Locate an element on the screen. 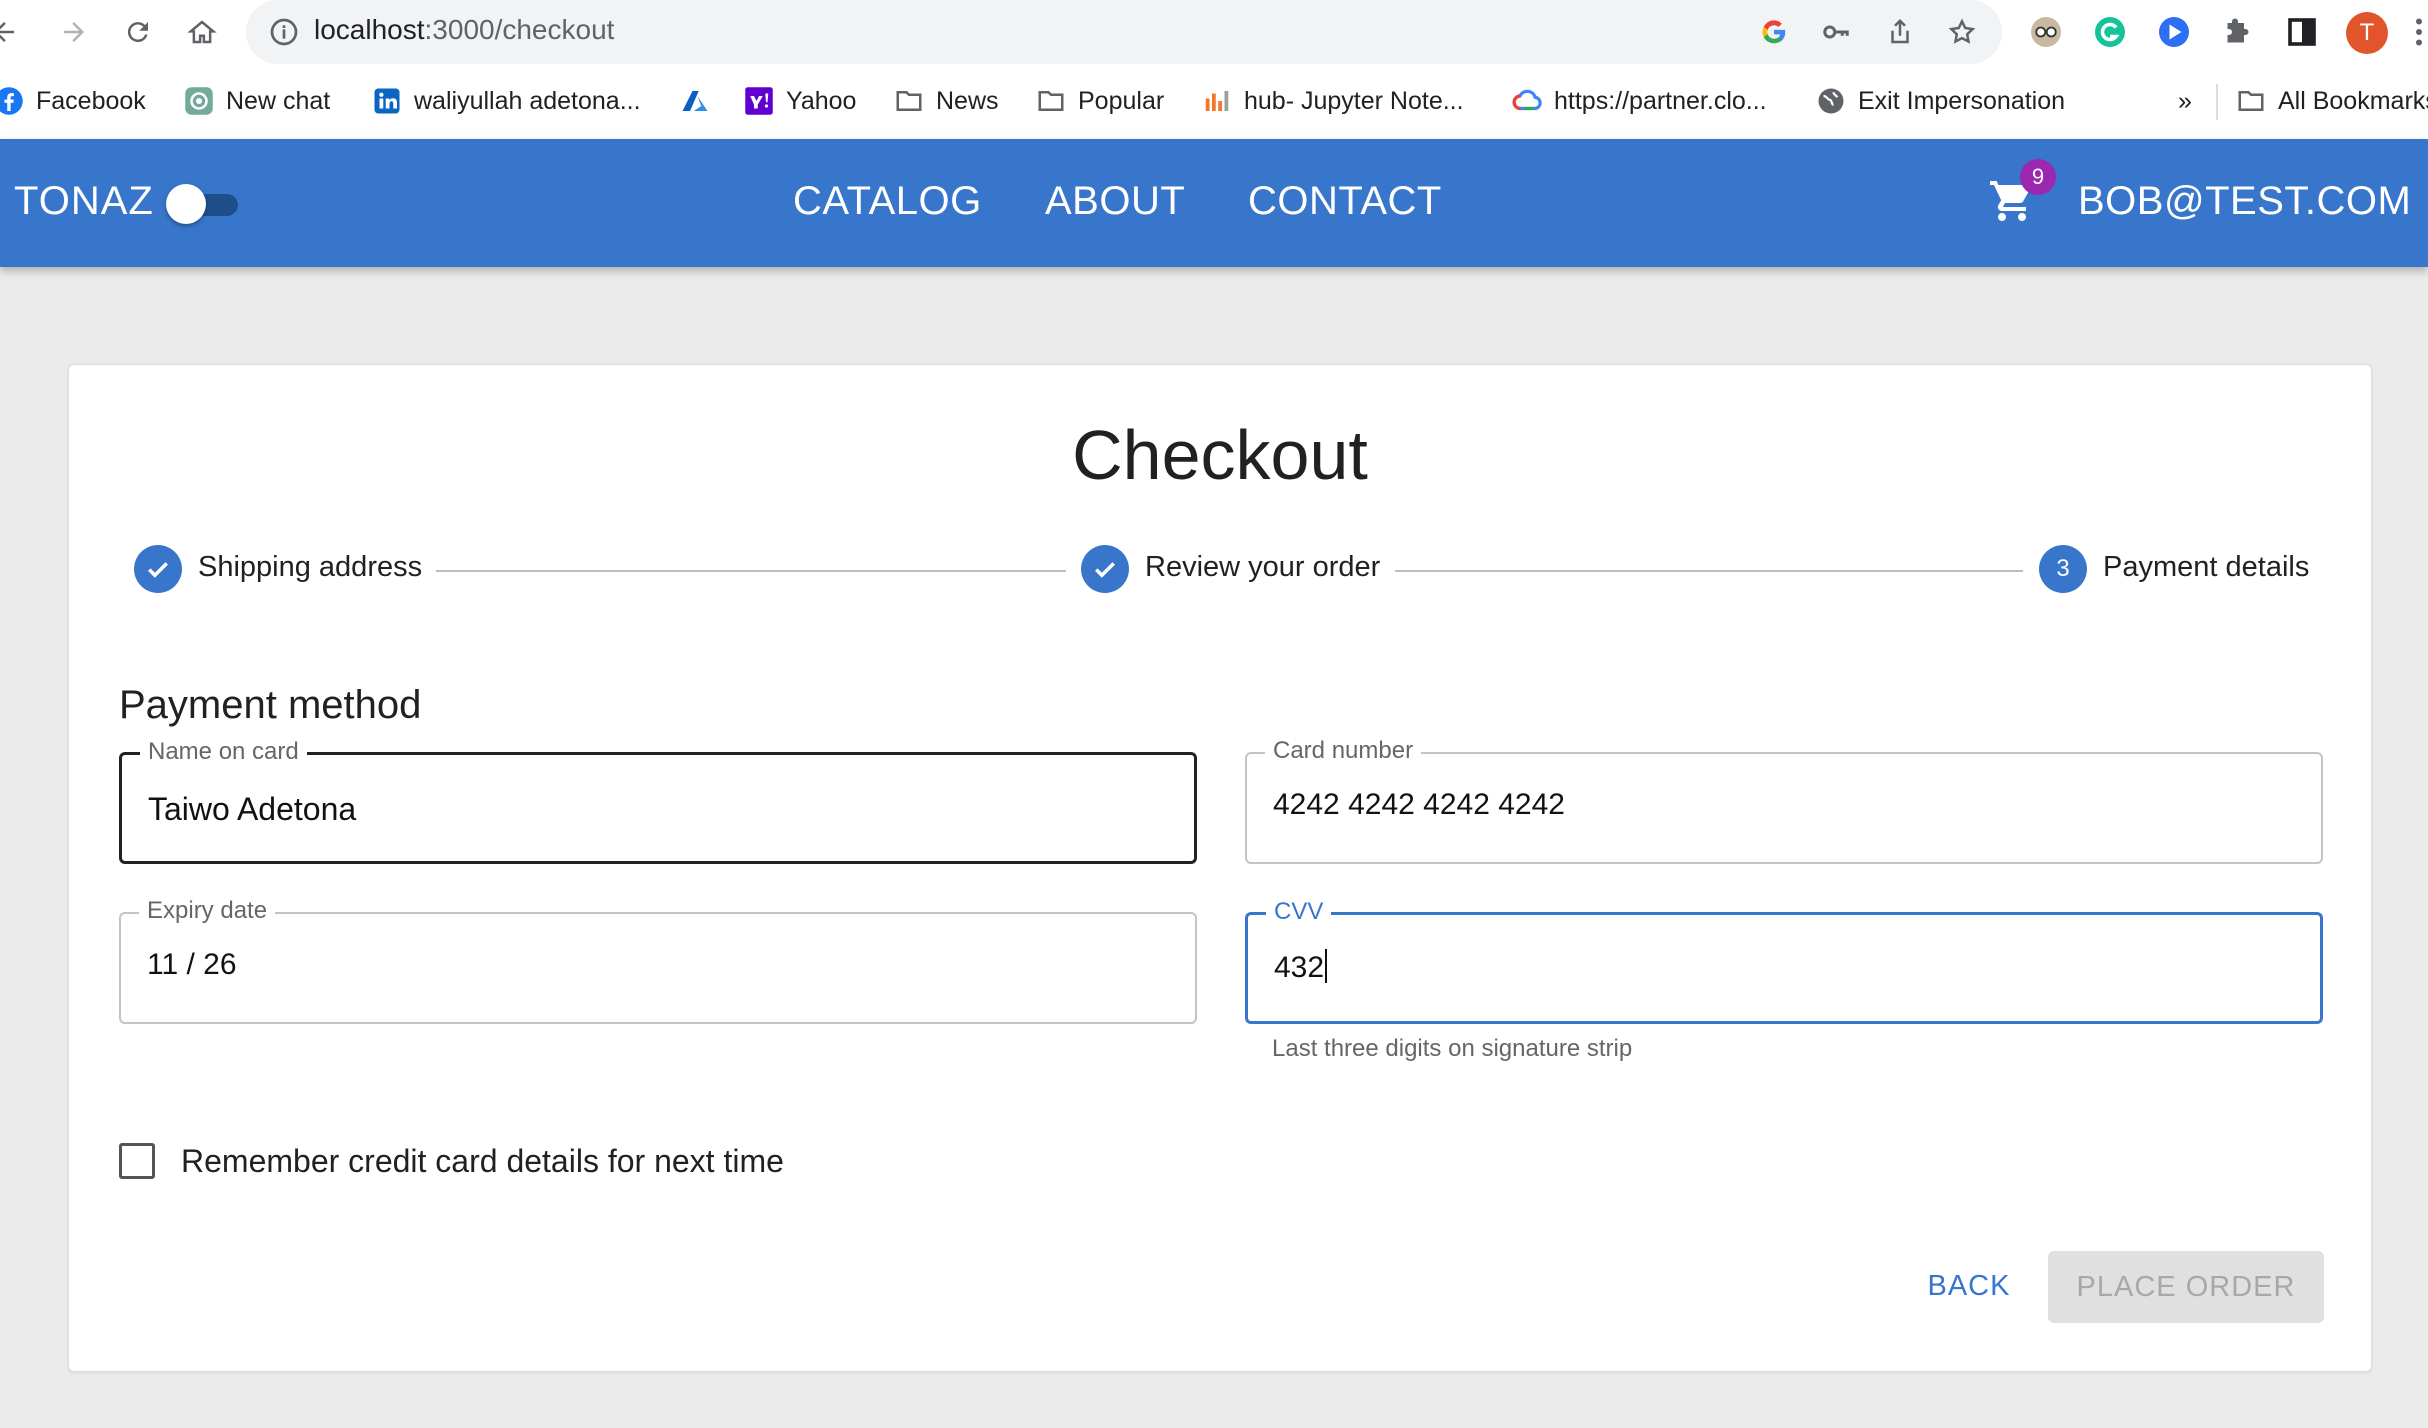  bookmarks-overflow: » is located at coordinates (2185, 101).